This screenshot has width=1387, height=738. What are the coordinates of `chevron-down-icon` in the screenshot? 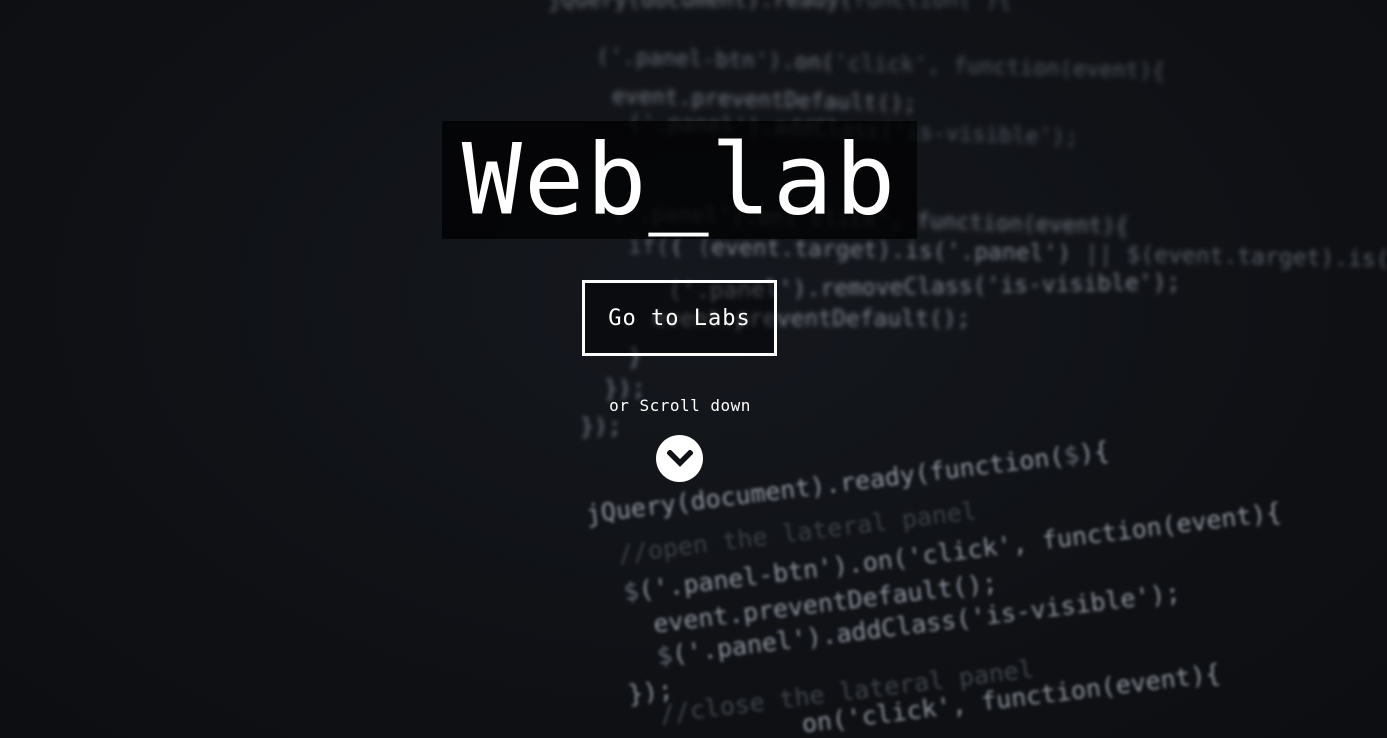 It's located at (679, 458).